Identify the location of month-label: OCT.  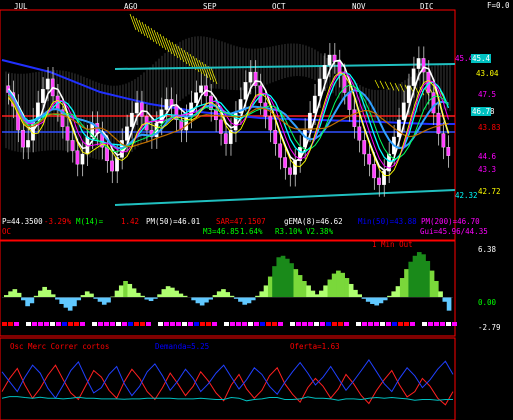
(279, 6).